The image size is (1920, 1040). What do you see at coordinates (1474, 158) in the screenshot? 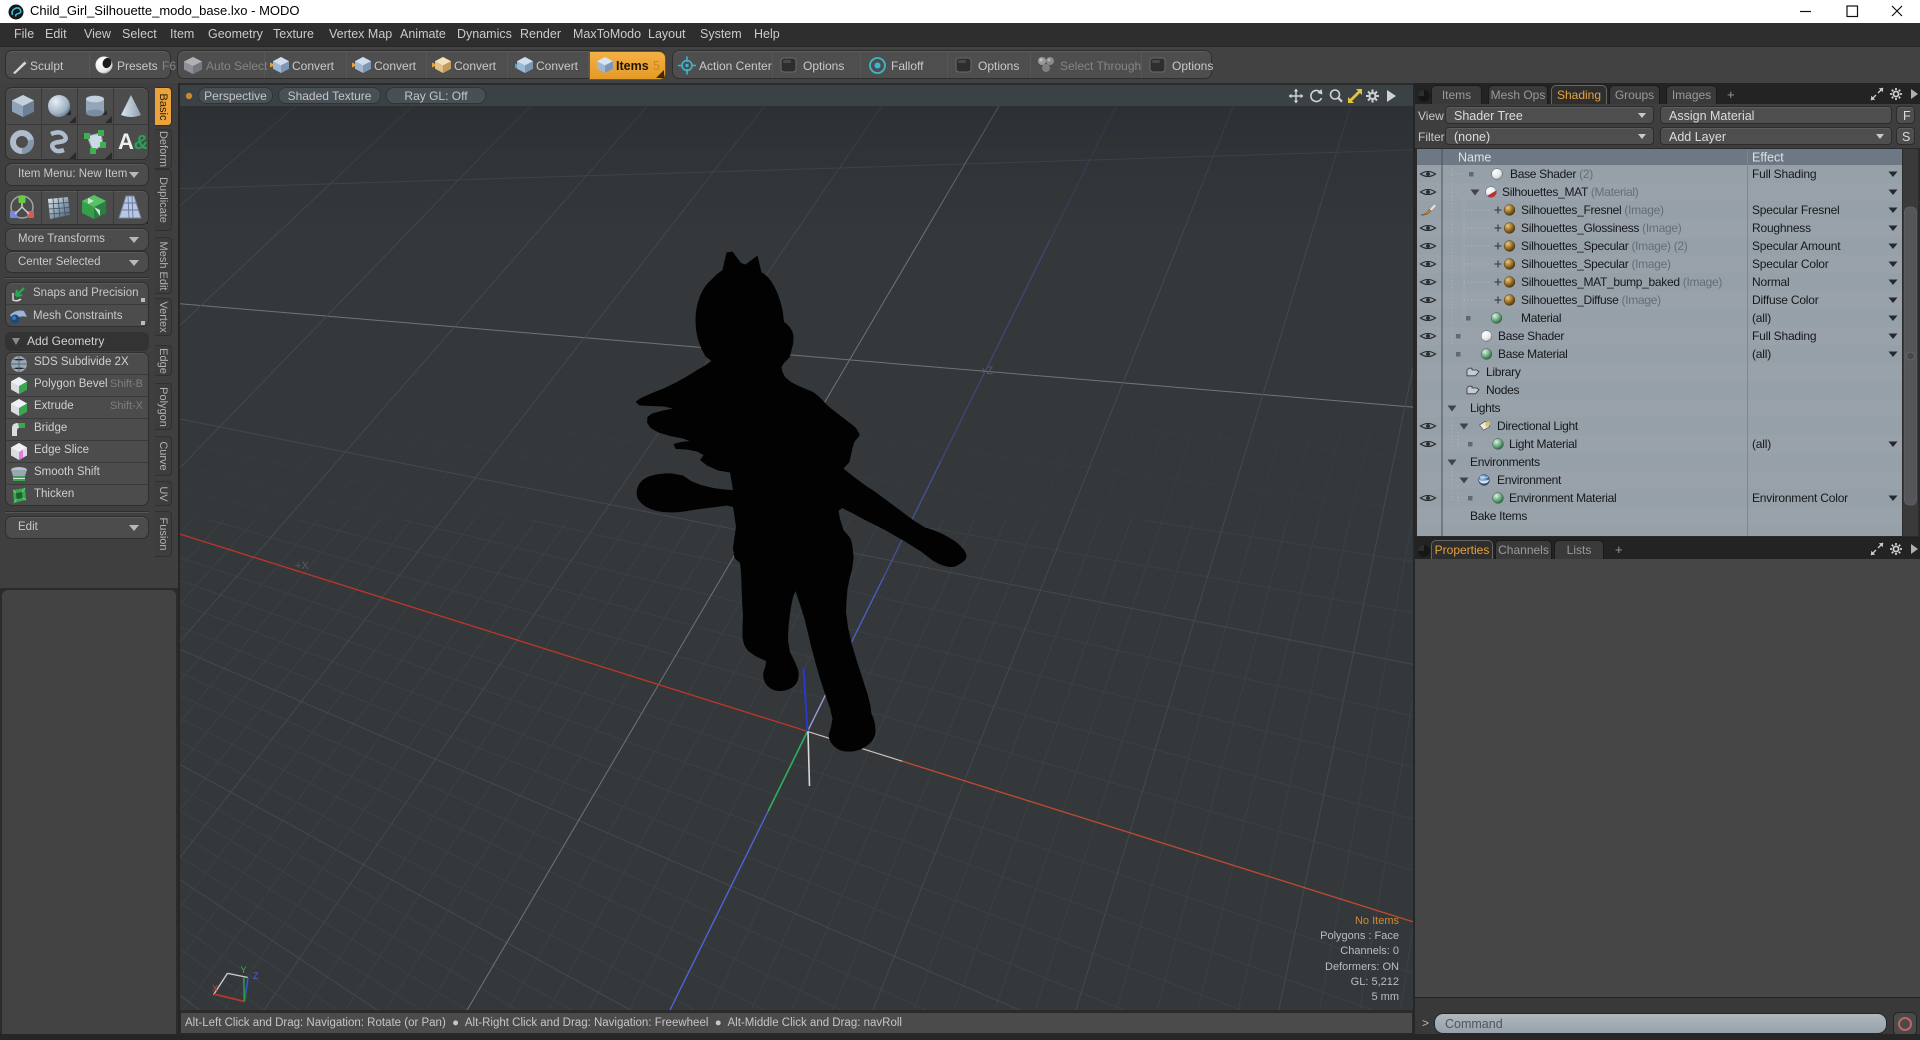
I see `svg-text: Name` at bounding box center [1474, 158].